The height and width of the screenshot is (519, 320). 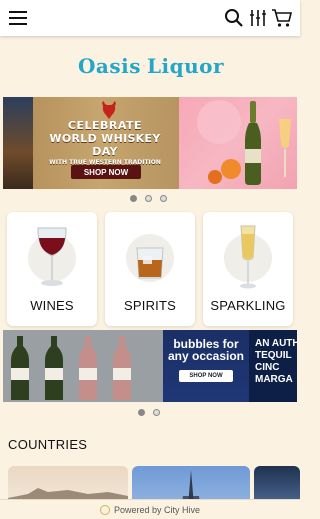 I want to click on tequila-promo-text: AN AUTH TEQUIL CINC MARGA, so click(x=276, y=362).